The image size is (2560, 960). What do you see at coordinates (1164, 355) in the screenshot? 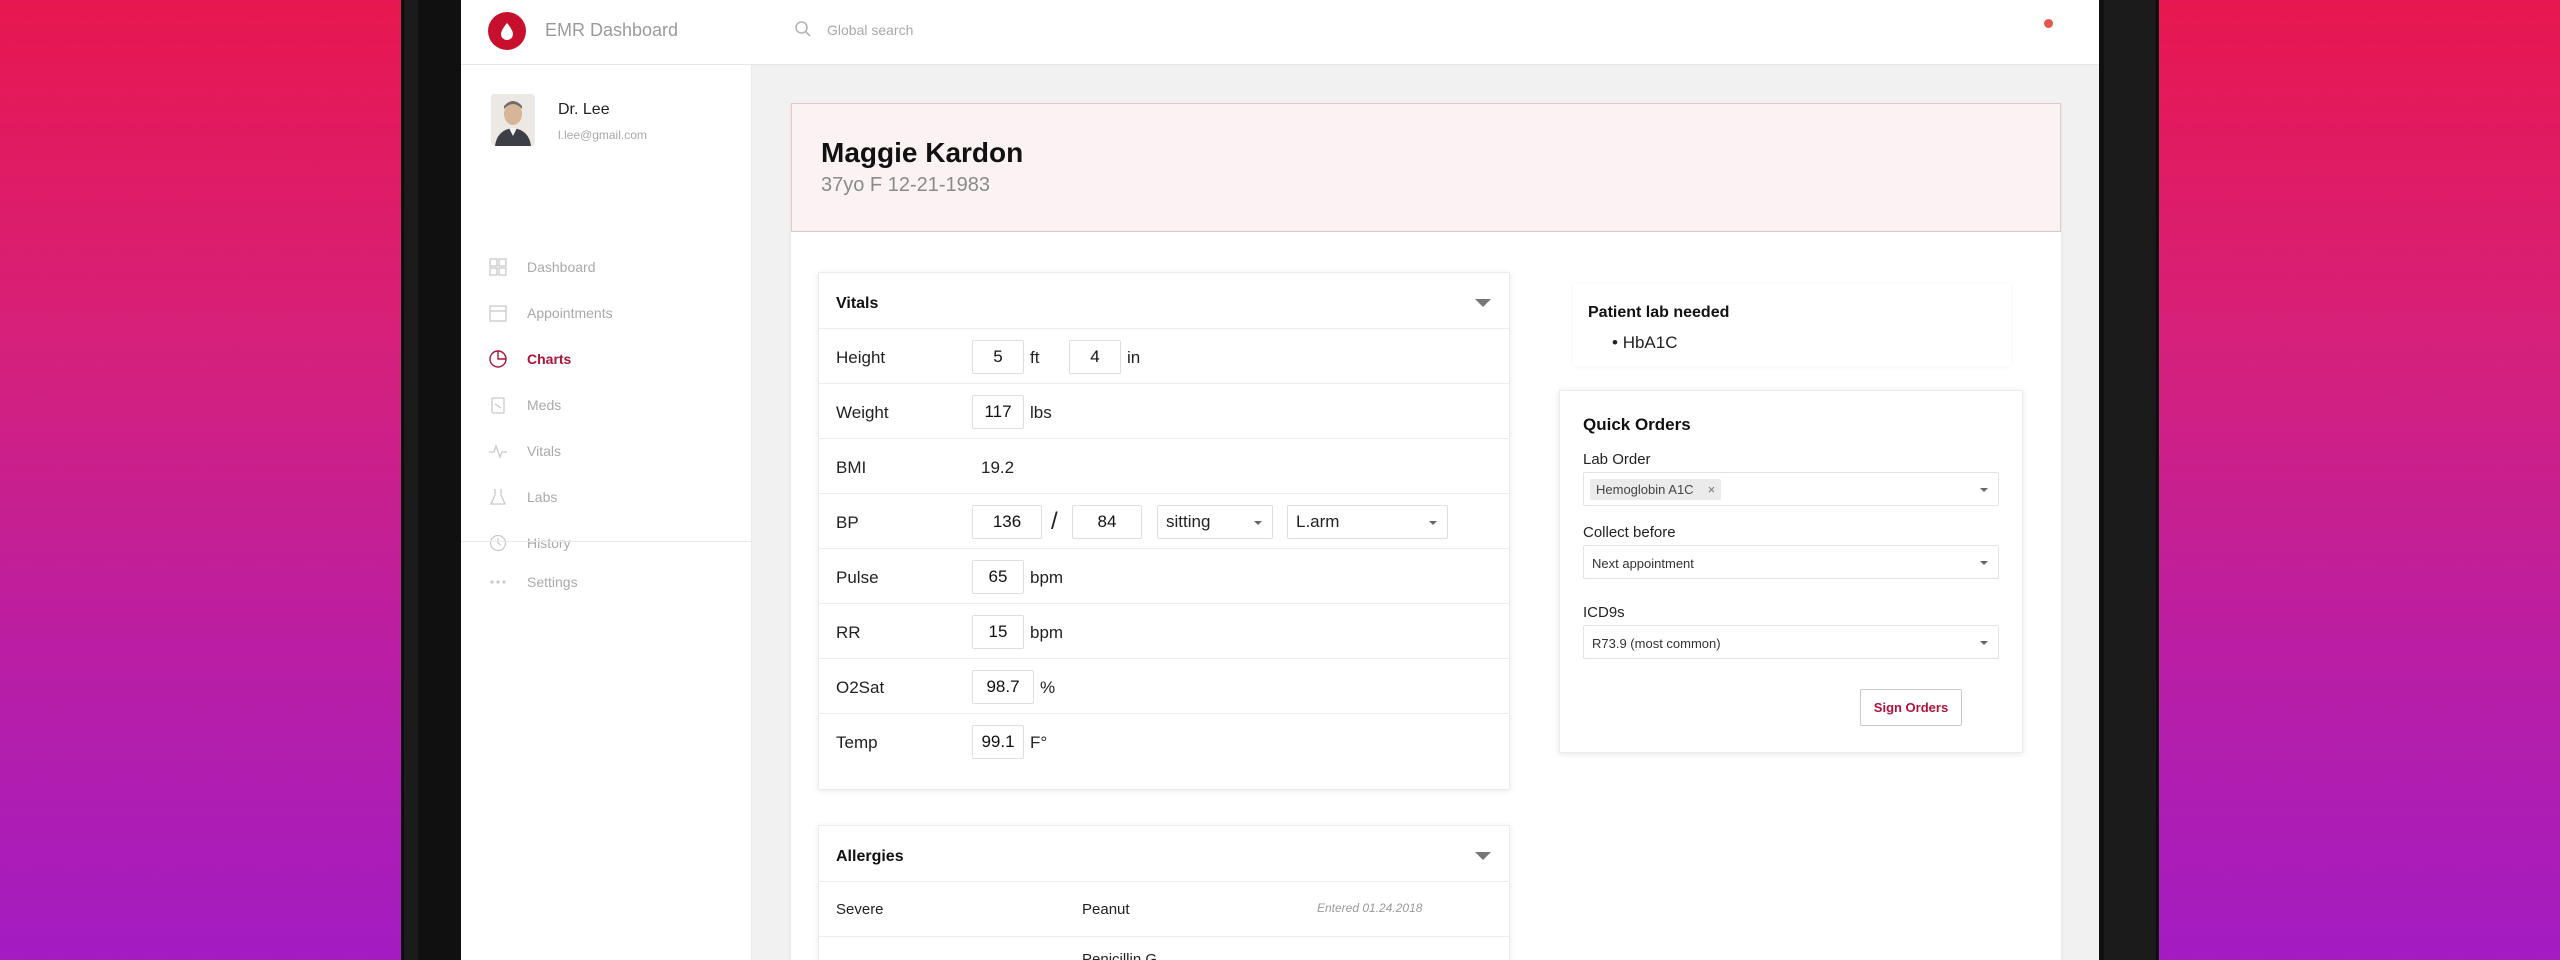
I see `vitals-row-height: Height 5 ft 4 in` at bounding box center [1164, 355].